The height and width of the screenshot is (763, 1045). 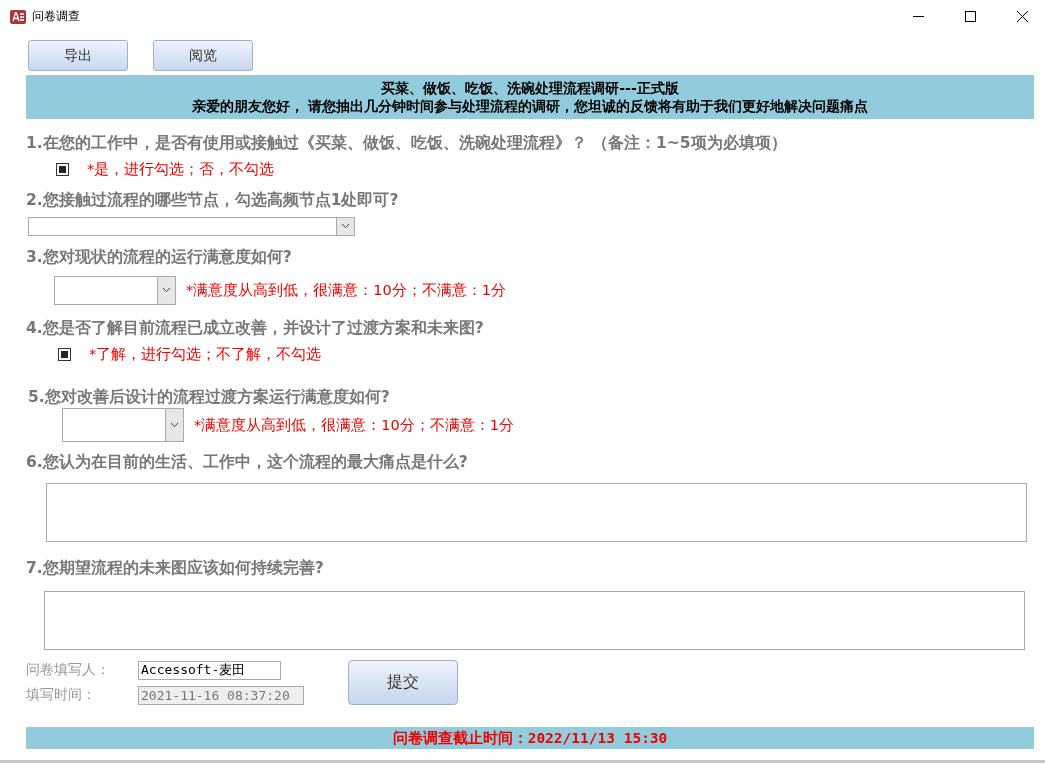 What do you see at coordinates (68, 670) in the screenshot?
I see `field-label: 问卷填写人：` at bounding box center [68, 670].